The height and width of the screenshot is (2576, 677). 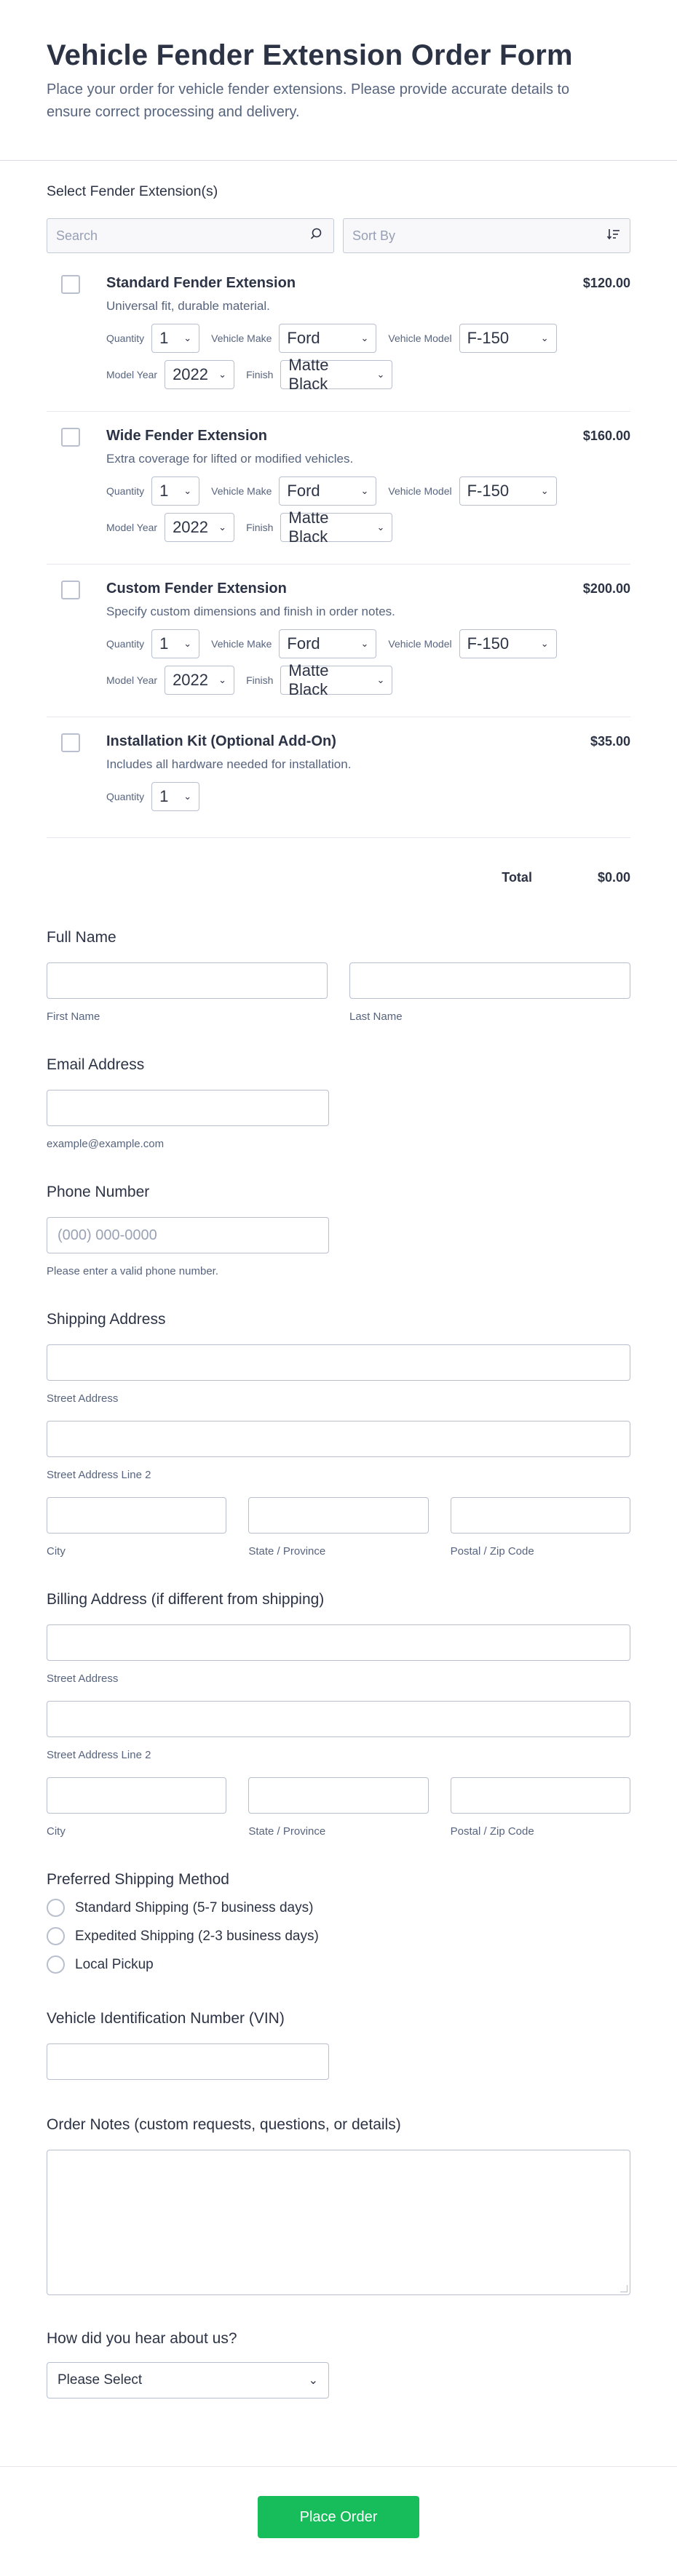 I want to click on billing-city-input, so click(x=137, y=1795).